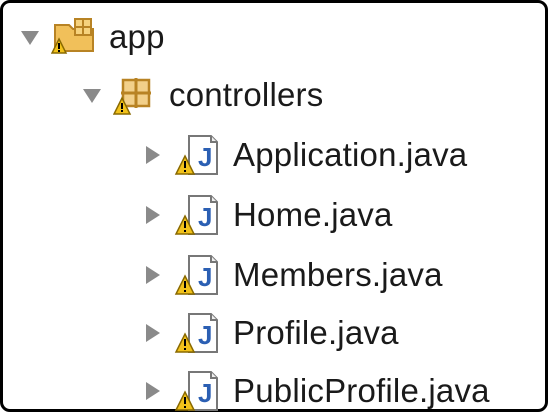 The image size is (560, 419). I want to click on tree-node-file: J PublicProfile.java, so click(315, 391).